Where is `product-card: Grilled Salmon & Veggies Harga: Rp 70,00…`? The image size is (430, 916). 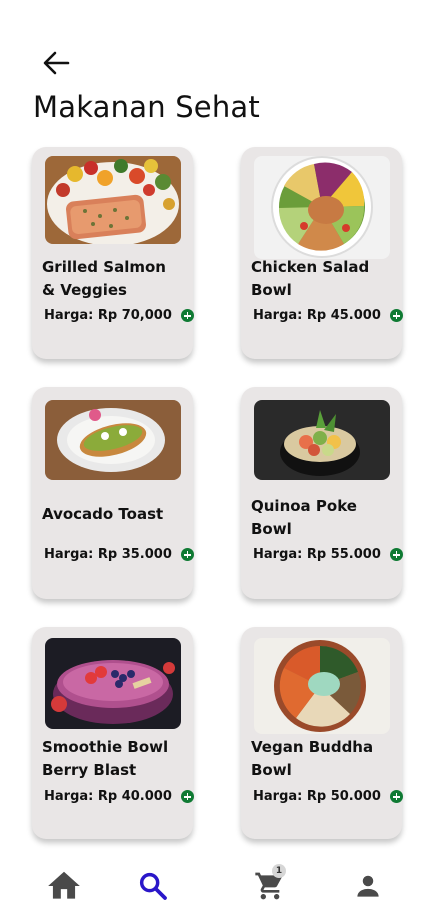
product-card: Grilled Salmon & Veggies Harga: Rp 70,00… is located at coordinates (113, 253).